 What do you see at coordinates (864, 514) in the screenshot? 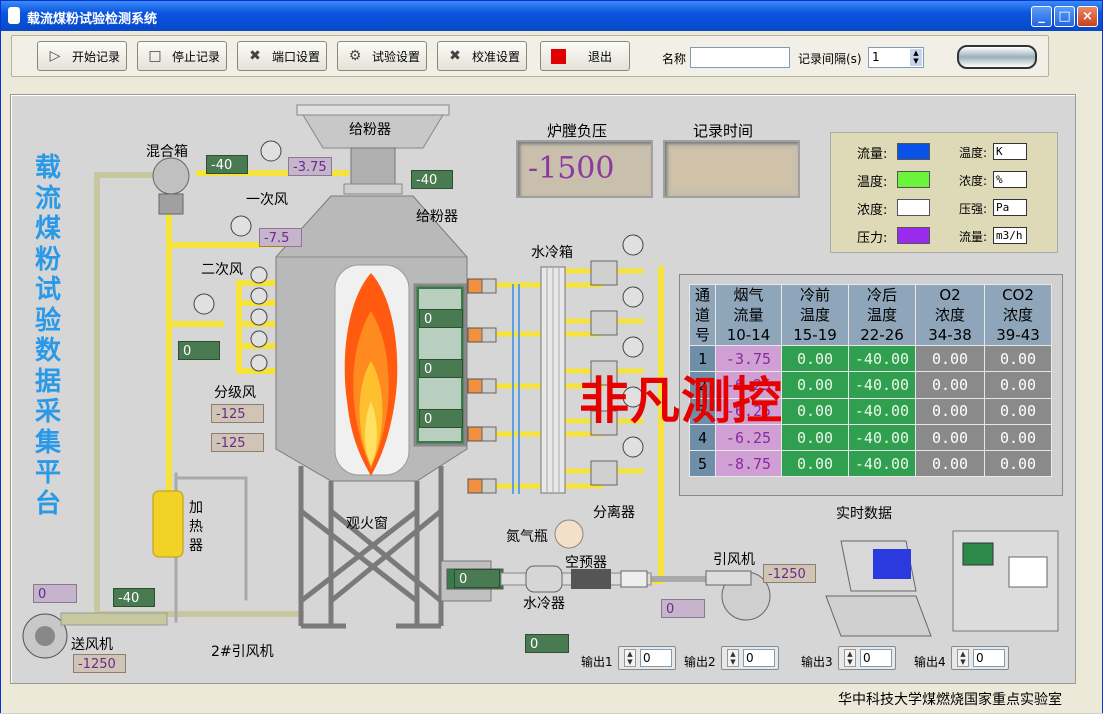
I see `realtime-label: 实时数据` at bounding box center [864, 514].